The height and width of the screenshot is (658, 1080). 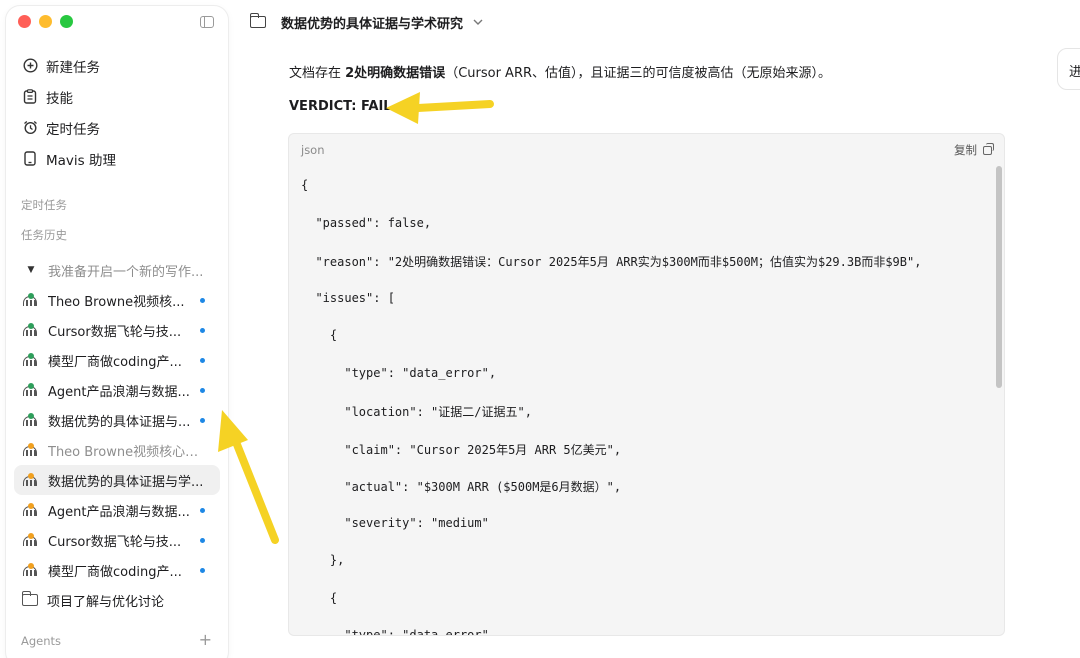 I want to click on history-item-folder: 项目了解与优化讨论, so click(x=117, y=600).